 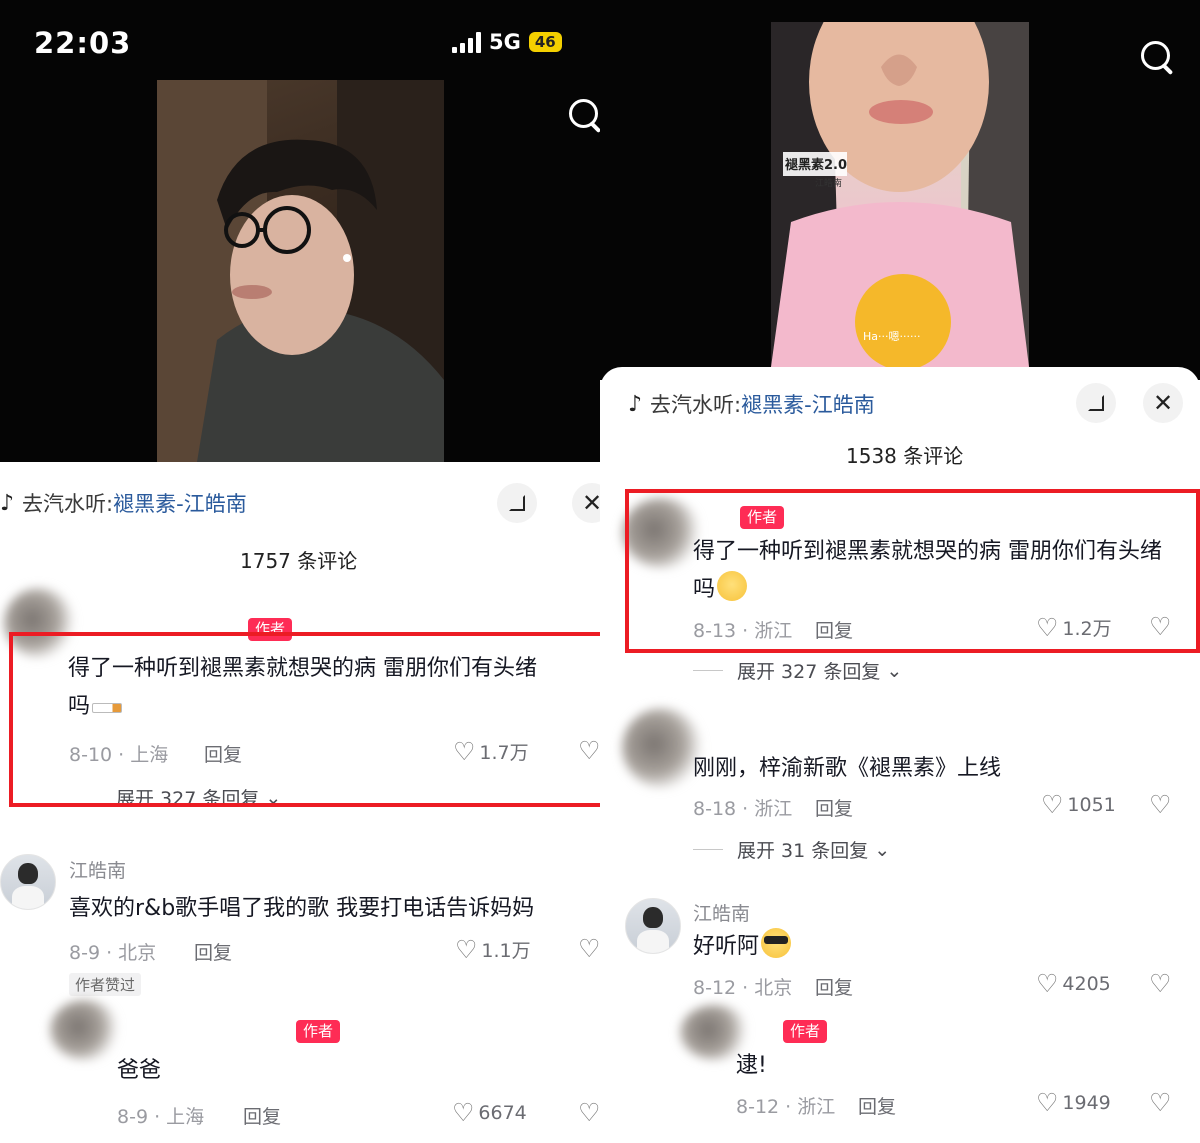 What do you see at coordinates (299, 561) in the screenshot?
I see `comment-count: 1757 条评论` at bounding box center [299, 561].